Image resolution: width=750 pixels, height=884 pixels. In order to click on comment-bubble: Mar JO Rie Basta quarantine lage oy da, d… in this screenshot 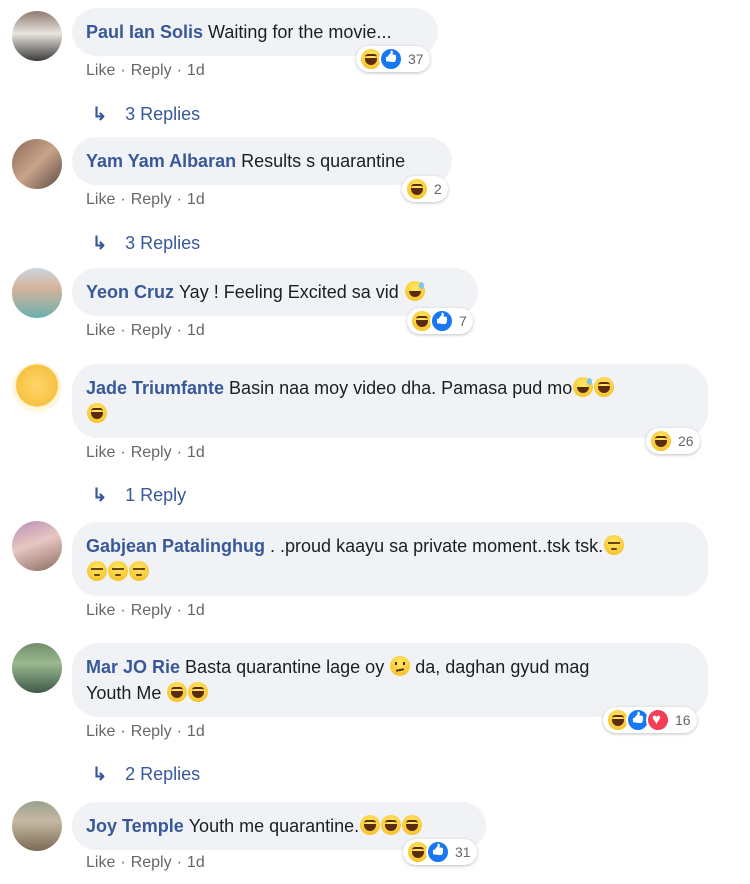, I will do `click(390, 680)`.